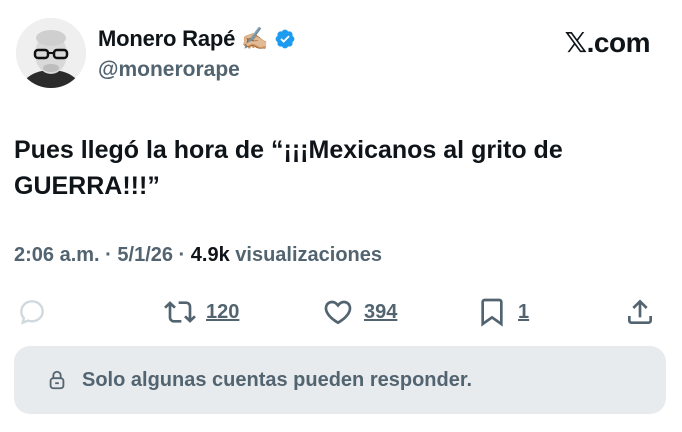 The width and height of the screenshot is (682, 432). What do you see at coordinates (380, 312) in the screenshot?
I see `like-count: 394` at bounding box center [380, 312].